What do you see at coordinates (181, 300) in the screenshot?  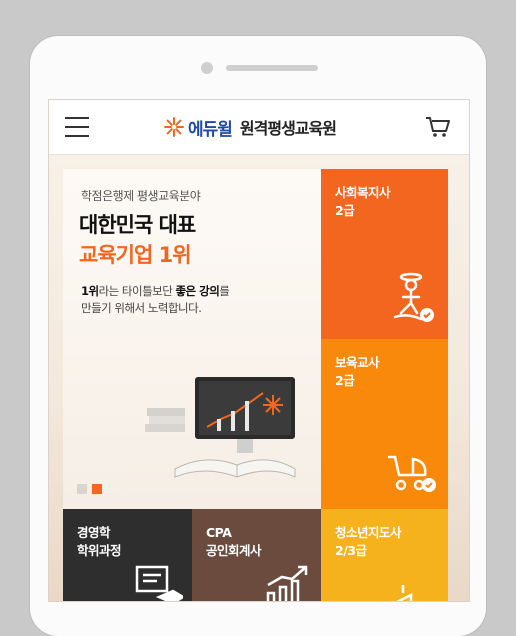 I see `hero-description: 1위라는 타이틀보단 좋은 강의를 만들기 위해서 노력합니다.` at bounding box center [181, 300].